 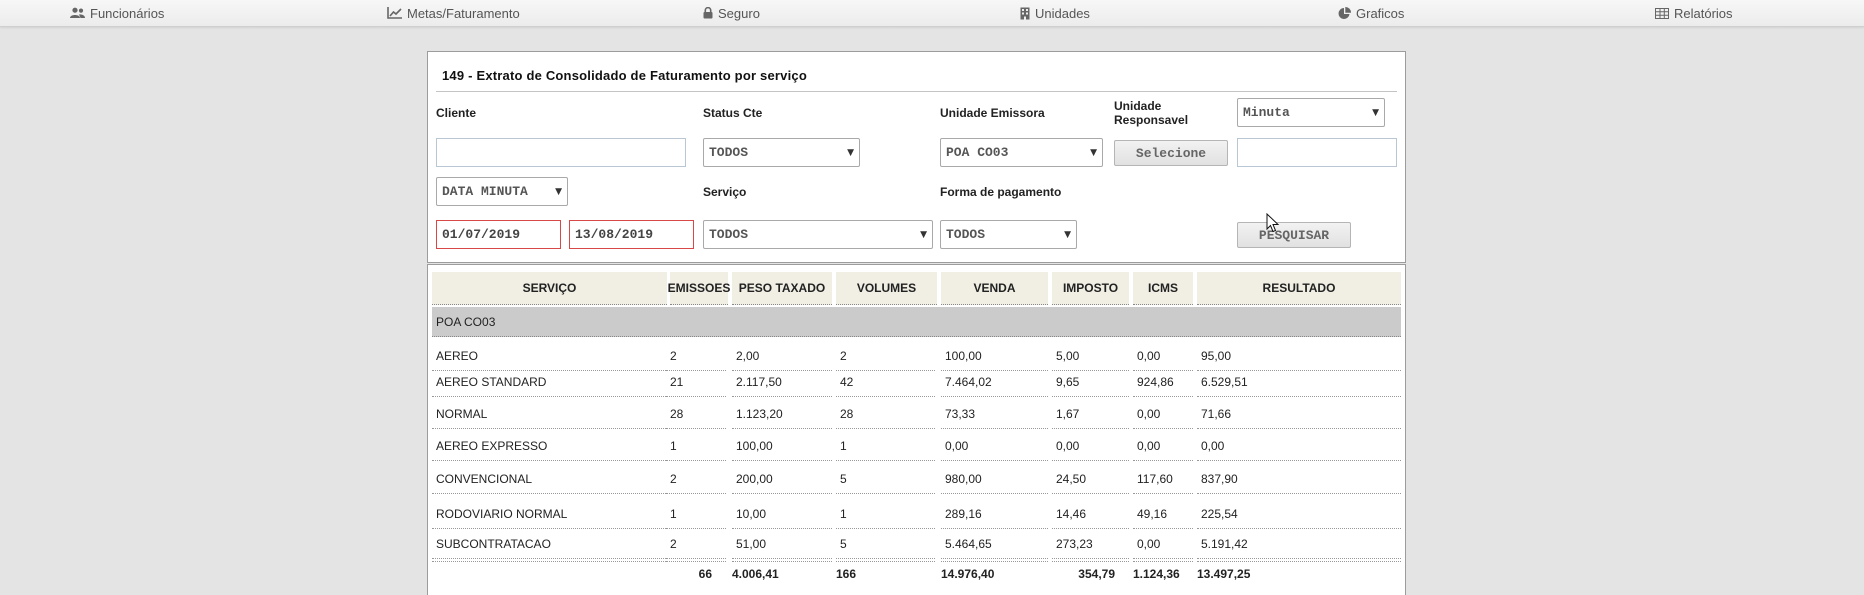 What do you see at coordinates (1662, 13) in the screenshot?
I see `table-icon` at bounding box center [1662, 13].